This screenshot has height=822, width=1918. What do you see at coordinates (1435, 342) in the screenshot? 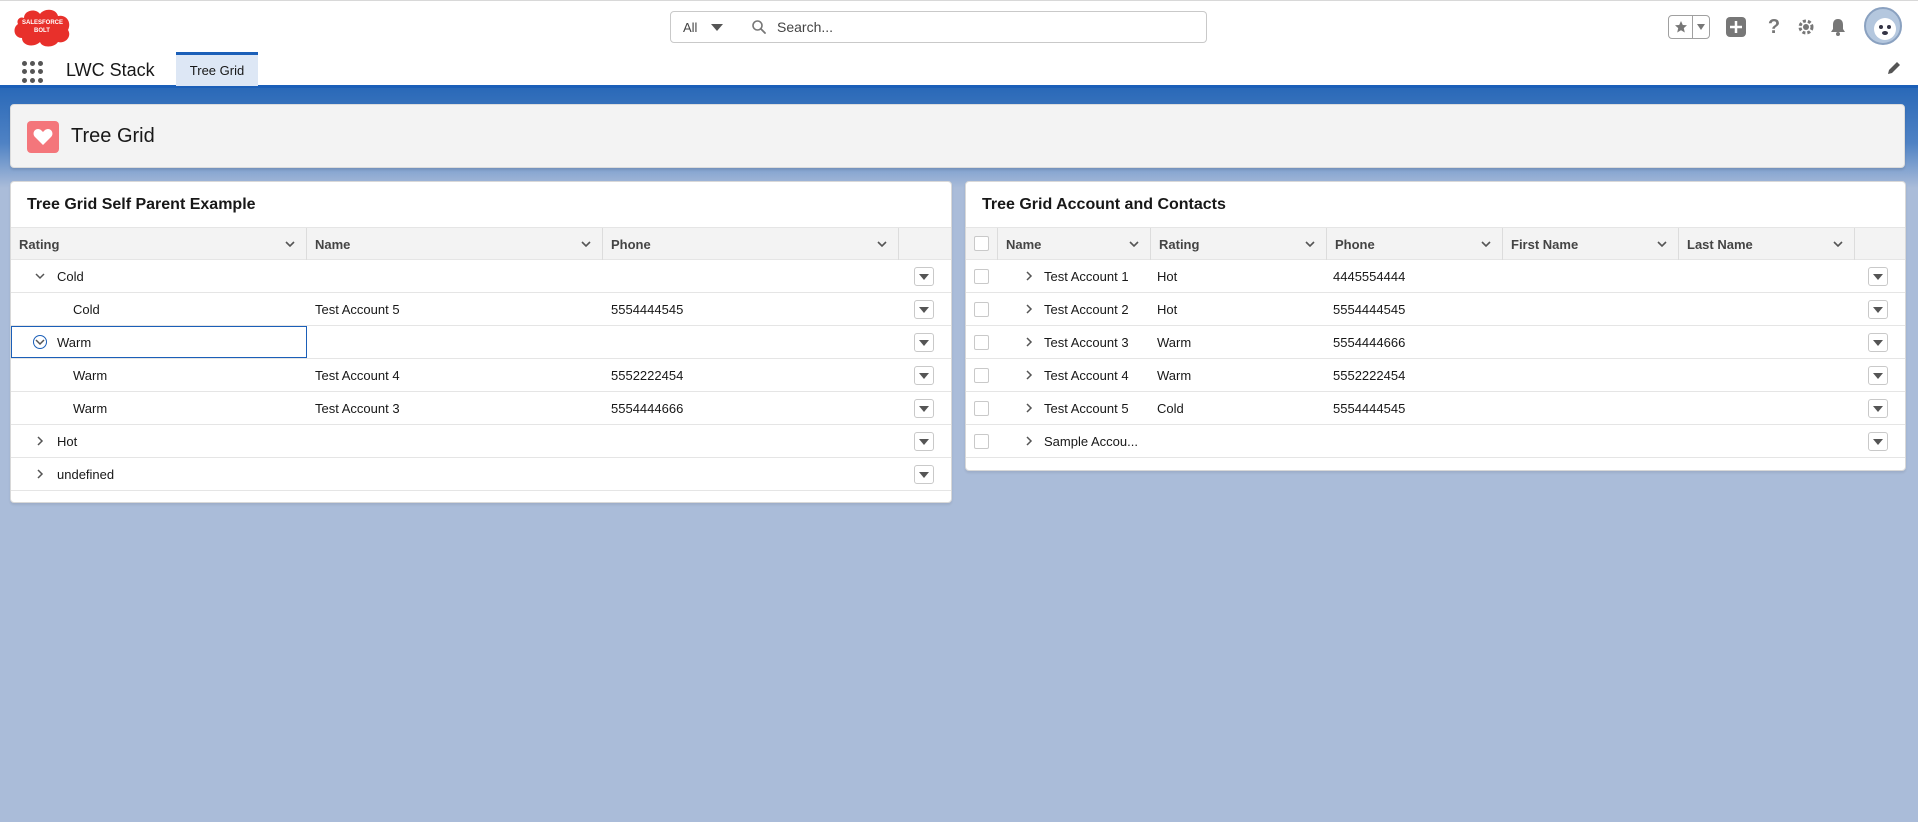
I see `tree-row: Test Account 3 Warm 5554444666` at bounding box center [1435, 342].